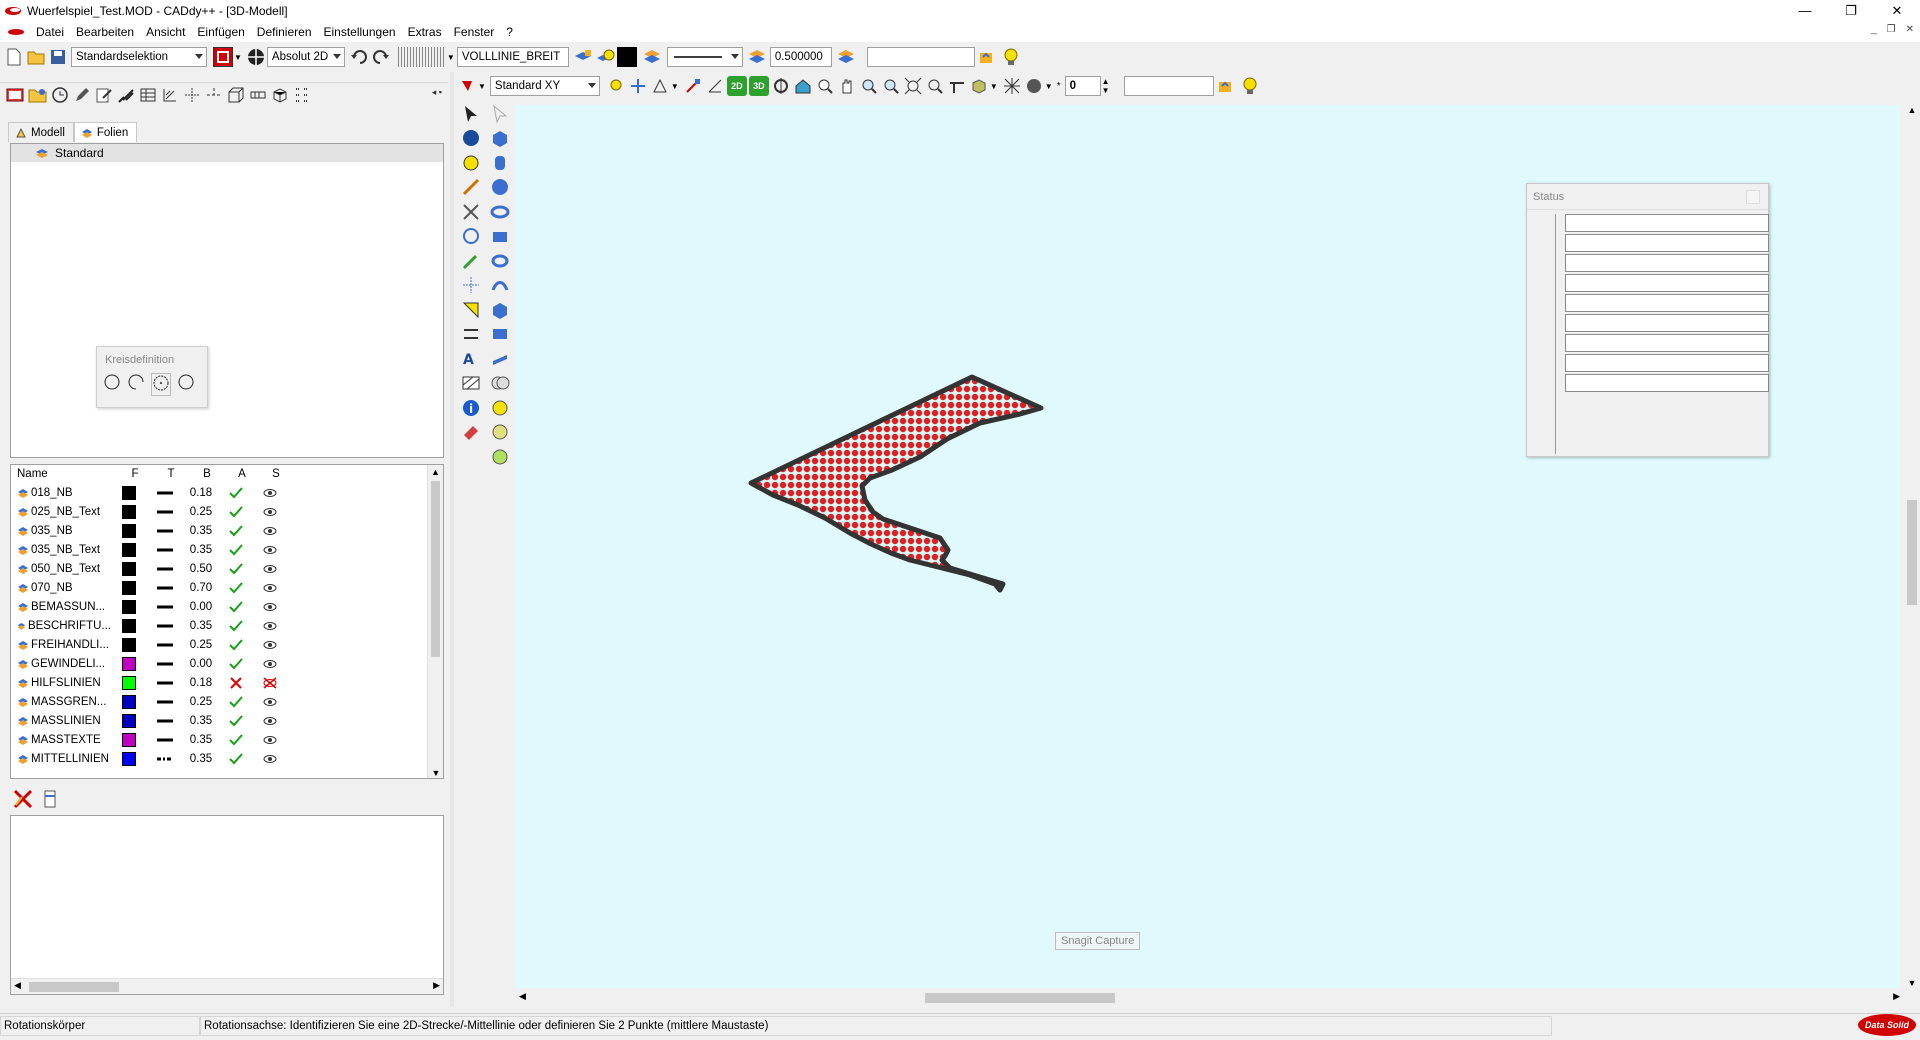 This screenshot has width=1920, height=1040. What do you see at coordinates (36, 57) in the screenshot?
I see `open-folder-icon` at bounding box center [36, 57].